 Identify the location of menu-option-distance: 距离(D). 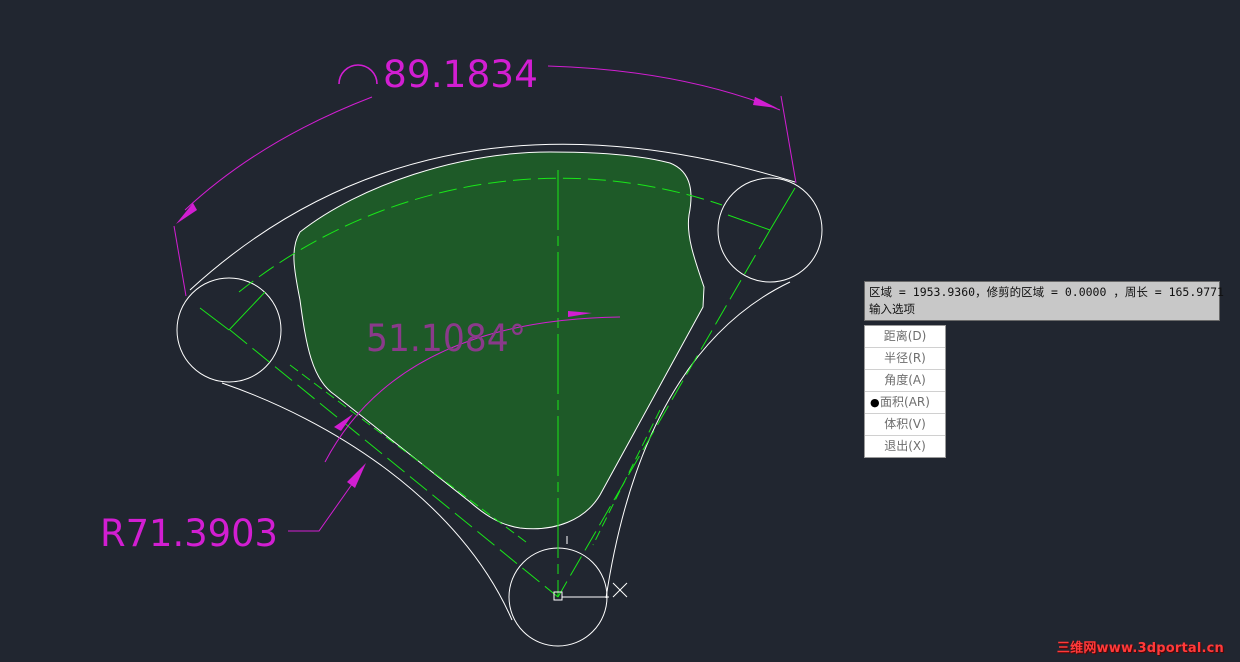
(905, 337).